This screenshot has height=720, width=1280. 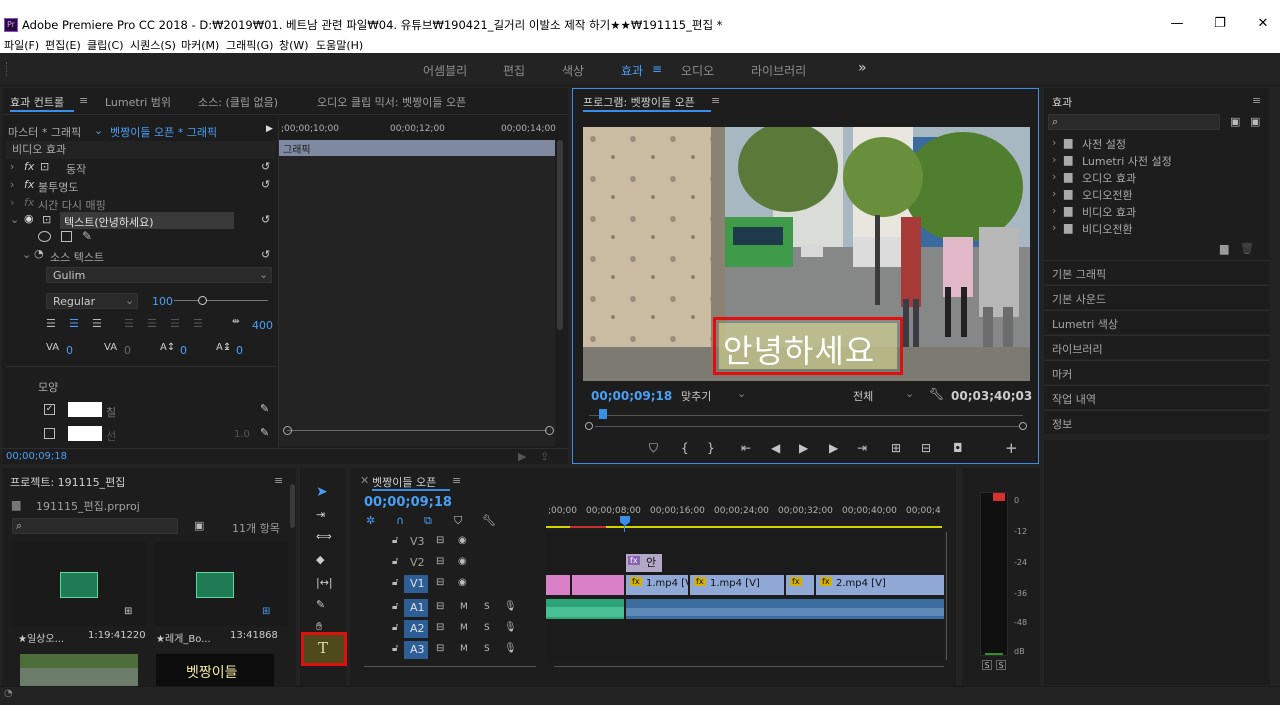 What do you see at coordinates (1220, 25) in the screenshot?
I see `maximize-button: ❐` at bounding box center [1220, 25].